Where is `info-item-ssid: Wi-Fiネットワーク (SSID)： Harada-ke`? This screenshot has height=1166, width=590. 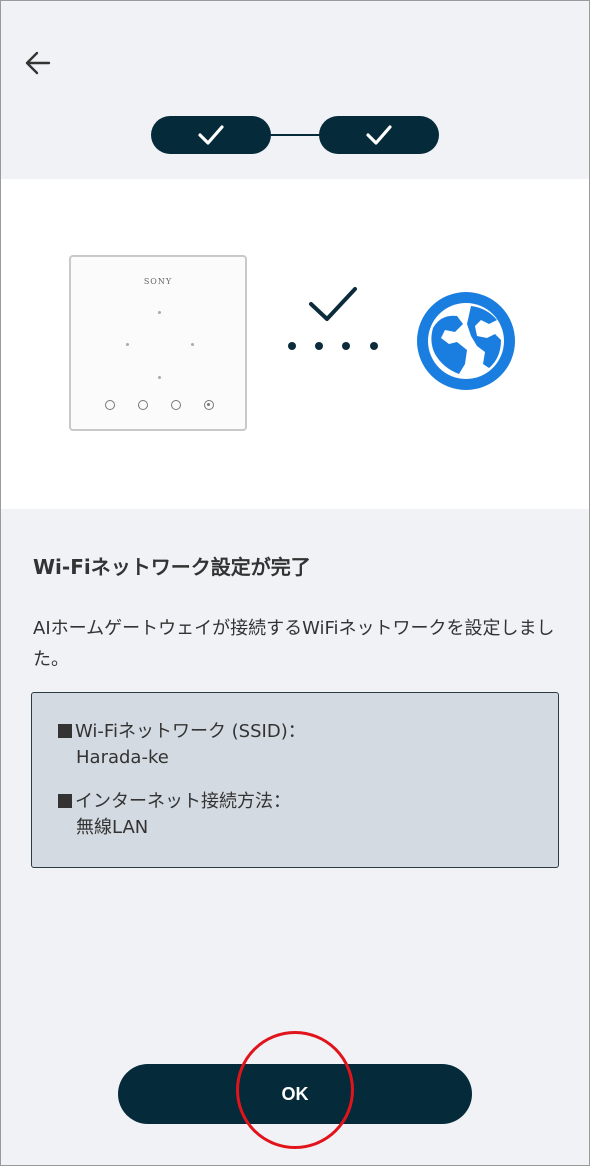
info-item-ssid: Wi-Fiネットワーク (SSID)： Harada-ke is located at coordinates (308, 745).